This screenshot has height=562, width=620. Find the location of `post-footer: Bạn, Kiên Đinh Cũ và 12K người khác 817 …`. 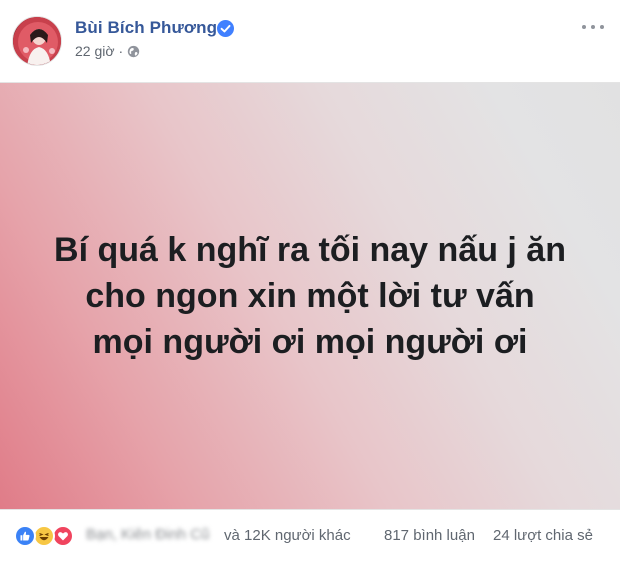

post-footer: Bạn, Kiên Đinh Cũ và 12K người khác 817 … is located at coordinates (310, 536).